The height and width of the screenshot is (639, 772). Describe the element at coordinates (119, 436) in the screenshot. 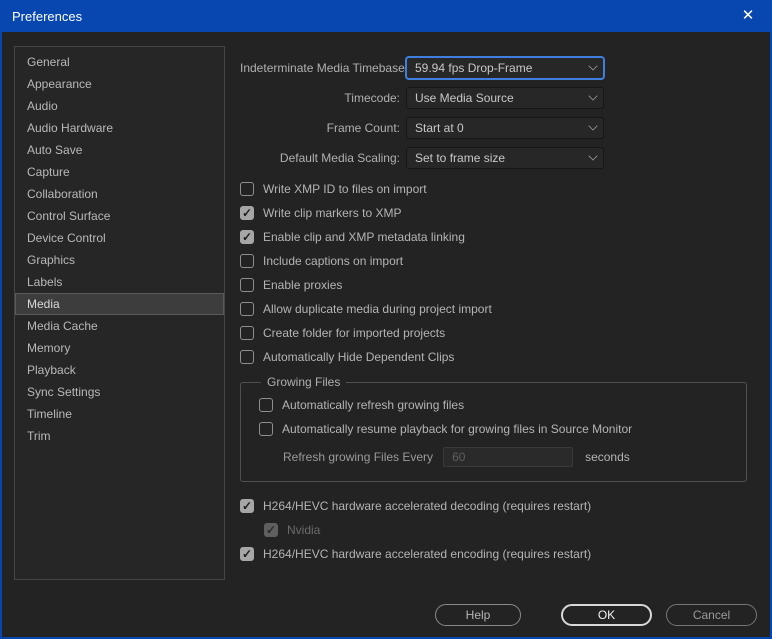

I see `sidebar-item-trim: Trim` at that location.